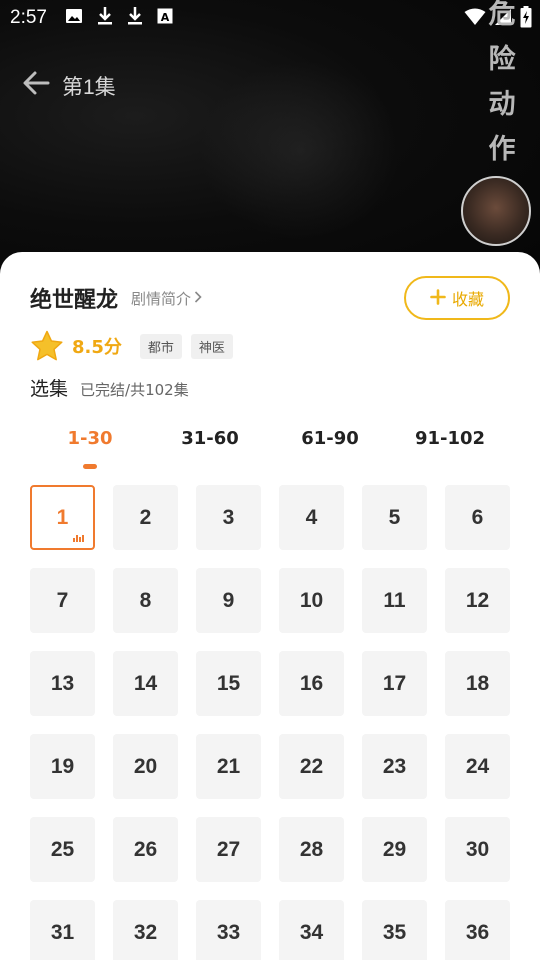 The image size is (540, 960). Describe the element at coordinates (90, 466) in the screenshot. I see `tab-indicator` at that location.